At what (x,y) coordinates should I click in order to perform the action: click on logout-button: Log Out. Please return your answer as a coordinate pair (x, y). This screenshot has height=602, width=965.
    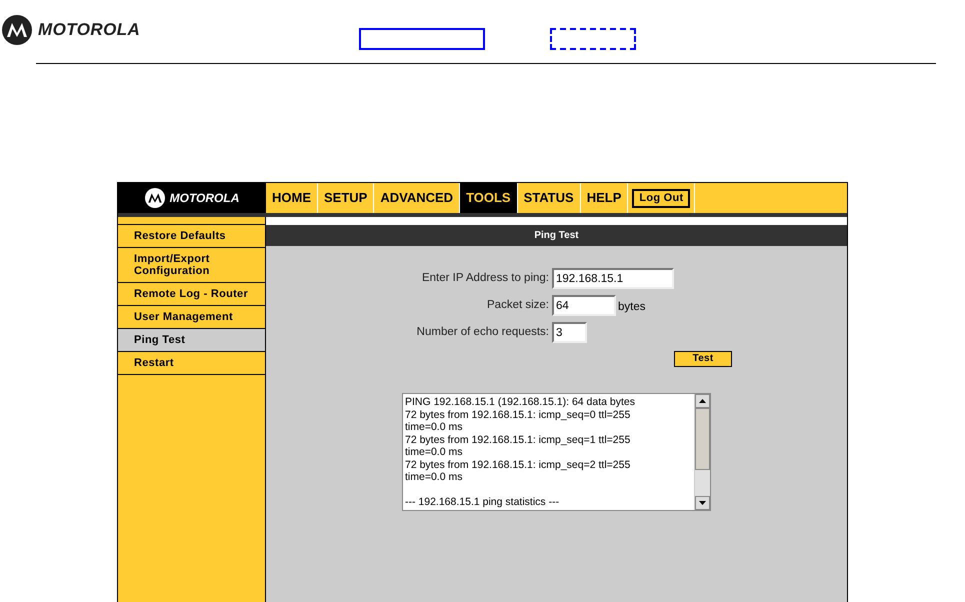
    Looking at the image, I should click on (661, 198).